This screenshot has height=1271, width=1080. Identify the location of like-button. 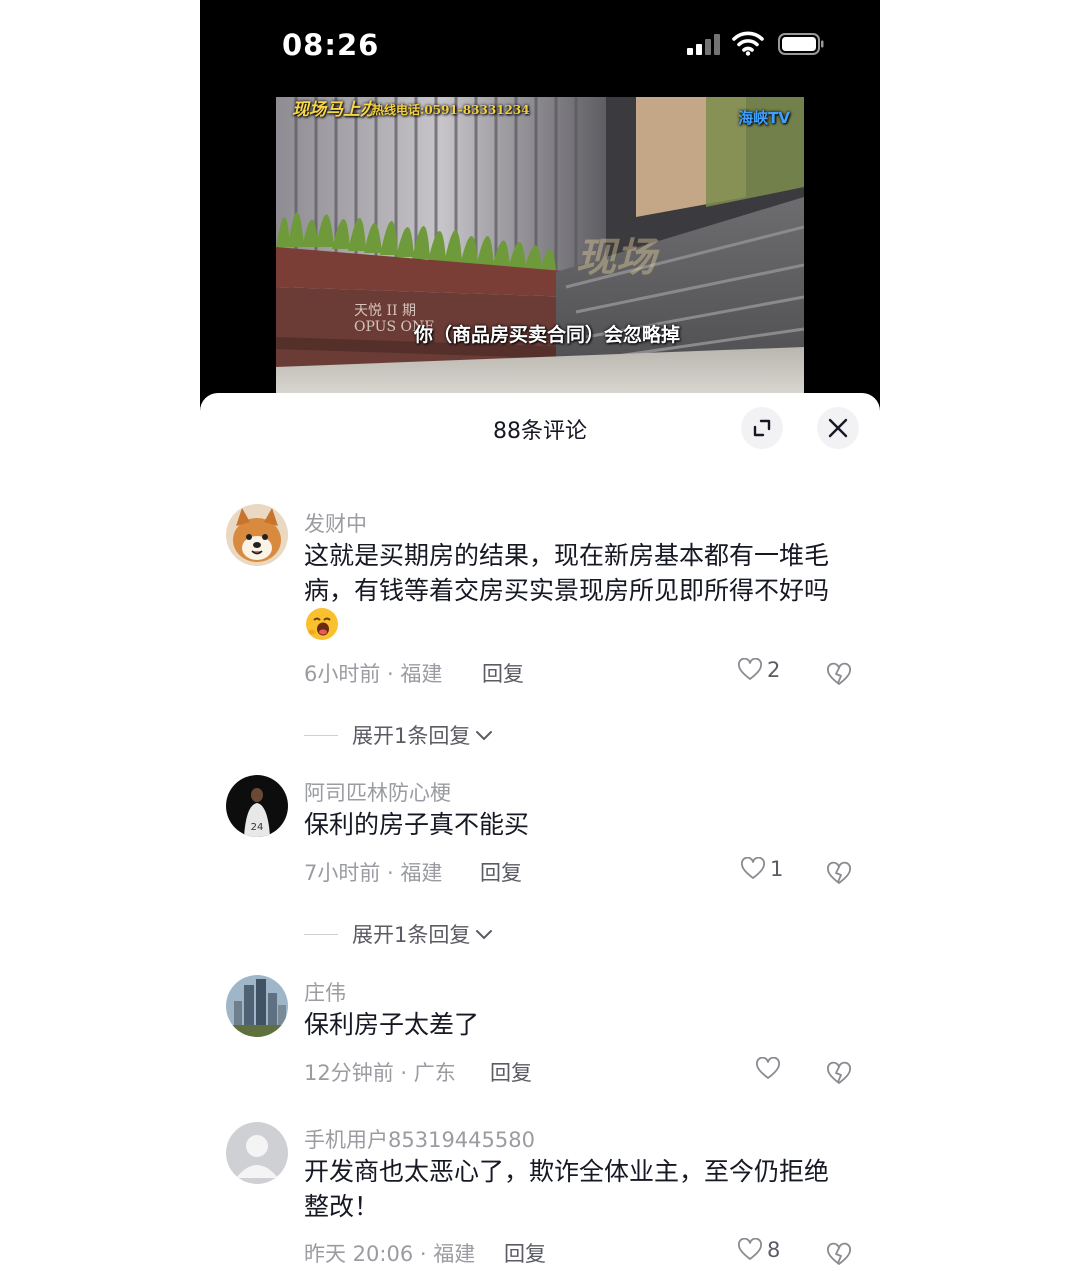
(770, 1069).